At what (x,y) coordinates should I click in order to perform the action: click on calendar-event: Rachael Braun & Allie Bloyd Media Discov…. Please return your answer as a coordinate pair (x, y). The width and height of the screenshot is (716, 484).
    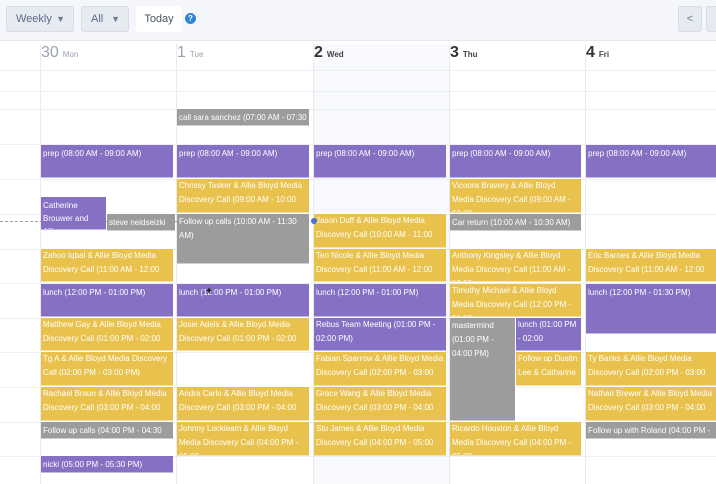
    Looking at the image, I should click on (107, 404).